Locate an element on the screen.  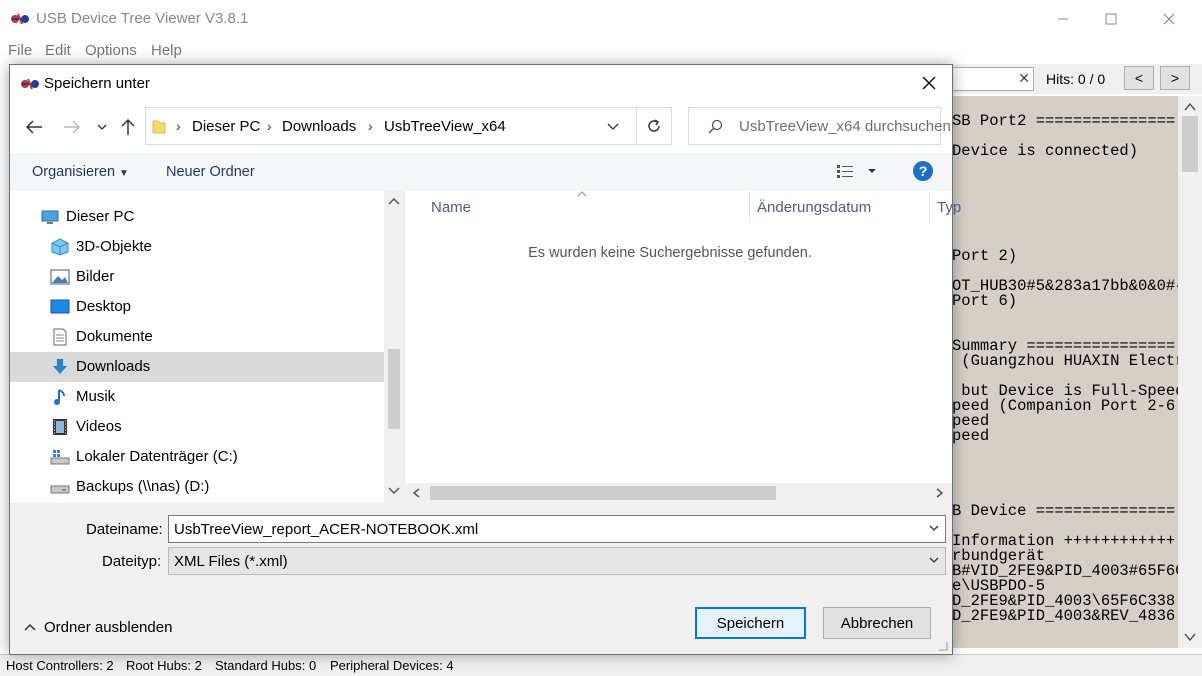
menu-options: Options is located at coordinates (111, 50).